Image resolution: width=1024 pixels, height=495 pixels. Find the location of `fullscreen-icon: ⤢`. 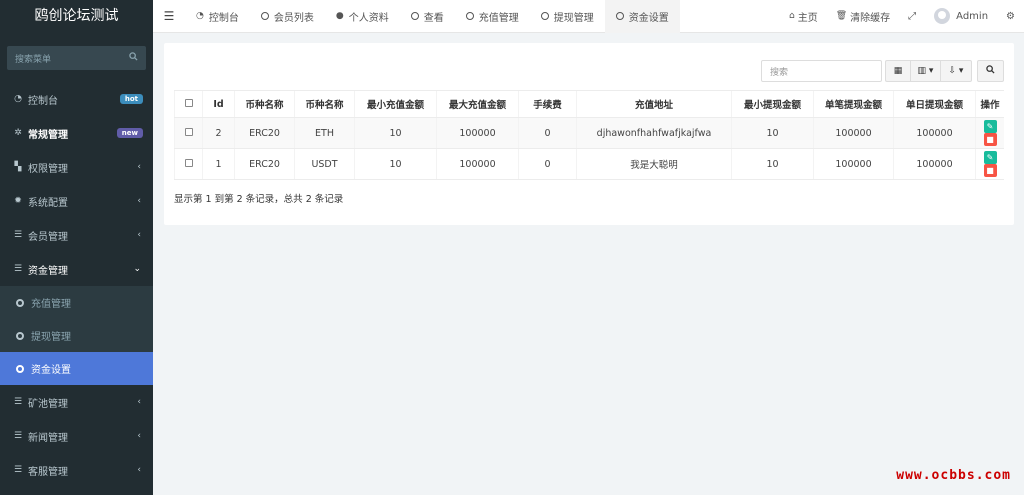

fullscreen-icon: ⤢ is located at coordinates (912, 16).